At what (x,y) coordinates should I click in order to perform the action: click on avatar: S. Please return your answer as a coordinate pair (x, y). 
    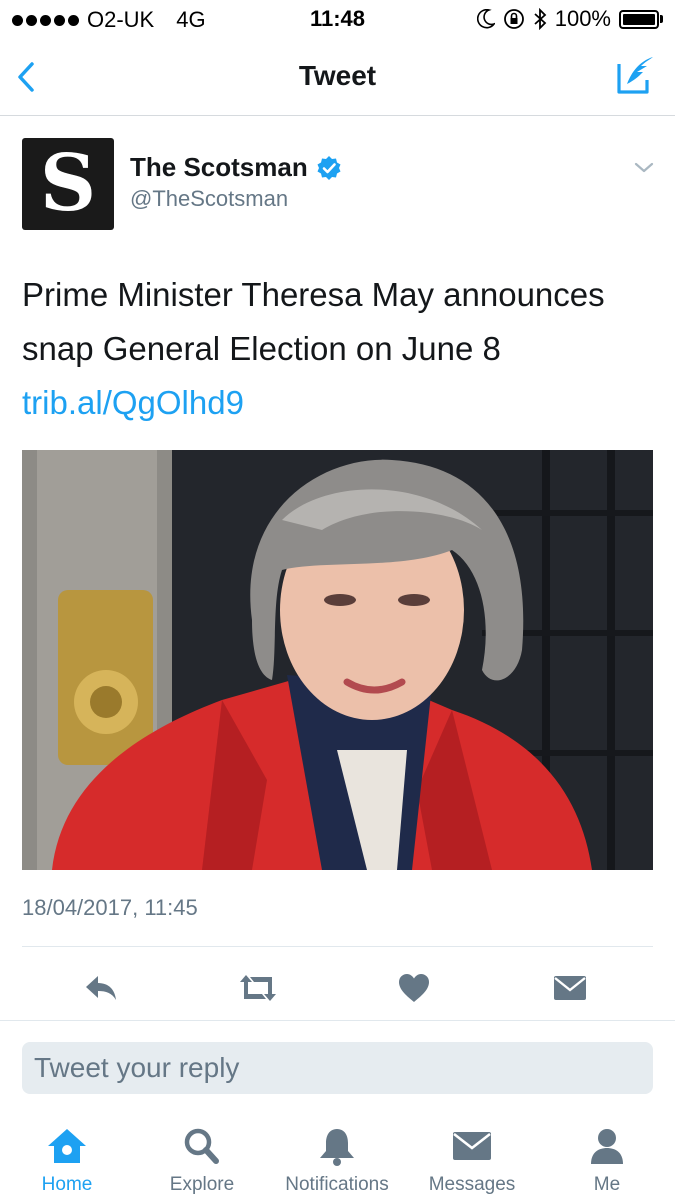
    Looking at the image, I should click on (68, 184).